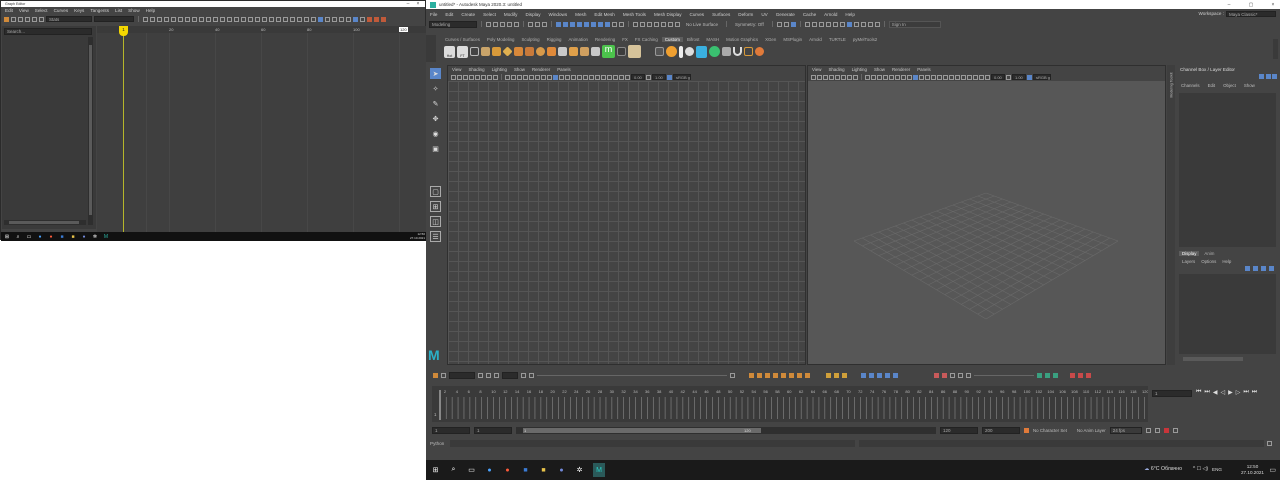 The image size is (1280, 480). I want to click on gamma-field: 1.00, so click(1019, 77).